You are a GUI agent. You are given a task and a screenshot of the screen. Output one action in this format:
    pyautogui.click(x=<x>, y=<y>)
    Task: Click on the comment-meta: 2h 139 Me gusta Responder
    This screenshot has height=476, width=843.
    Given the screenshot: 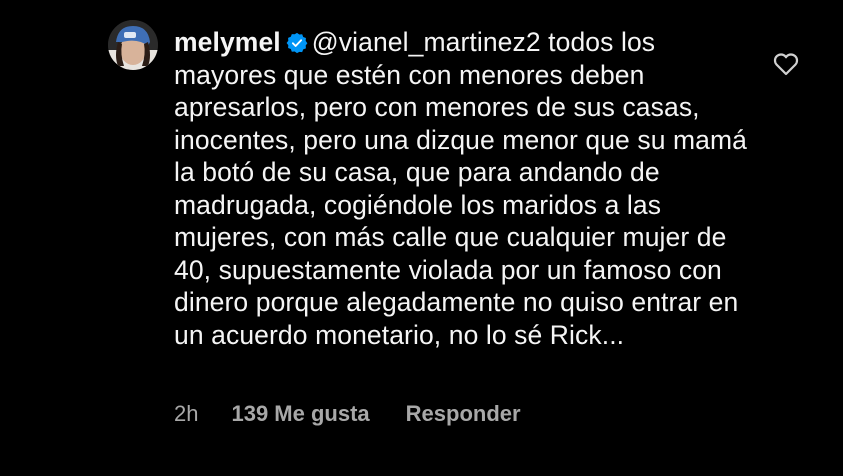 What is the action you would take?
    pyautogui.click(x=347, y=414)
    